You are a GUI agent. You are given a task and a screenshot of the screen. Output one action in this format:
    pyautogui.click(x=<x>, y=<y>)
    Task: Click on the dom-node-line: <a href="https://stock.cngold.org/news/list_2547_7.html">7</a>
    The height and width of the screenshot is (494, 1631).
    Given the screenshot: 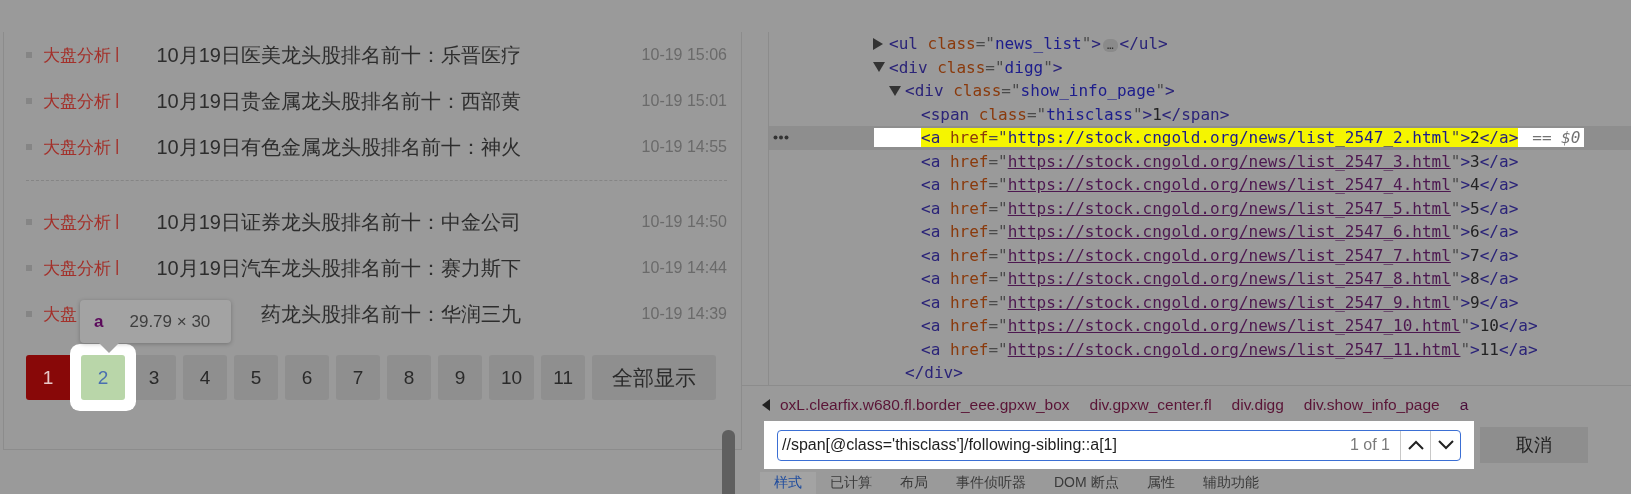 What is the action you would take?
    pyautogui.click(x=1220, y=255)
    